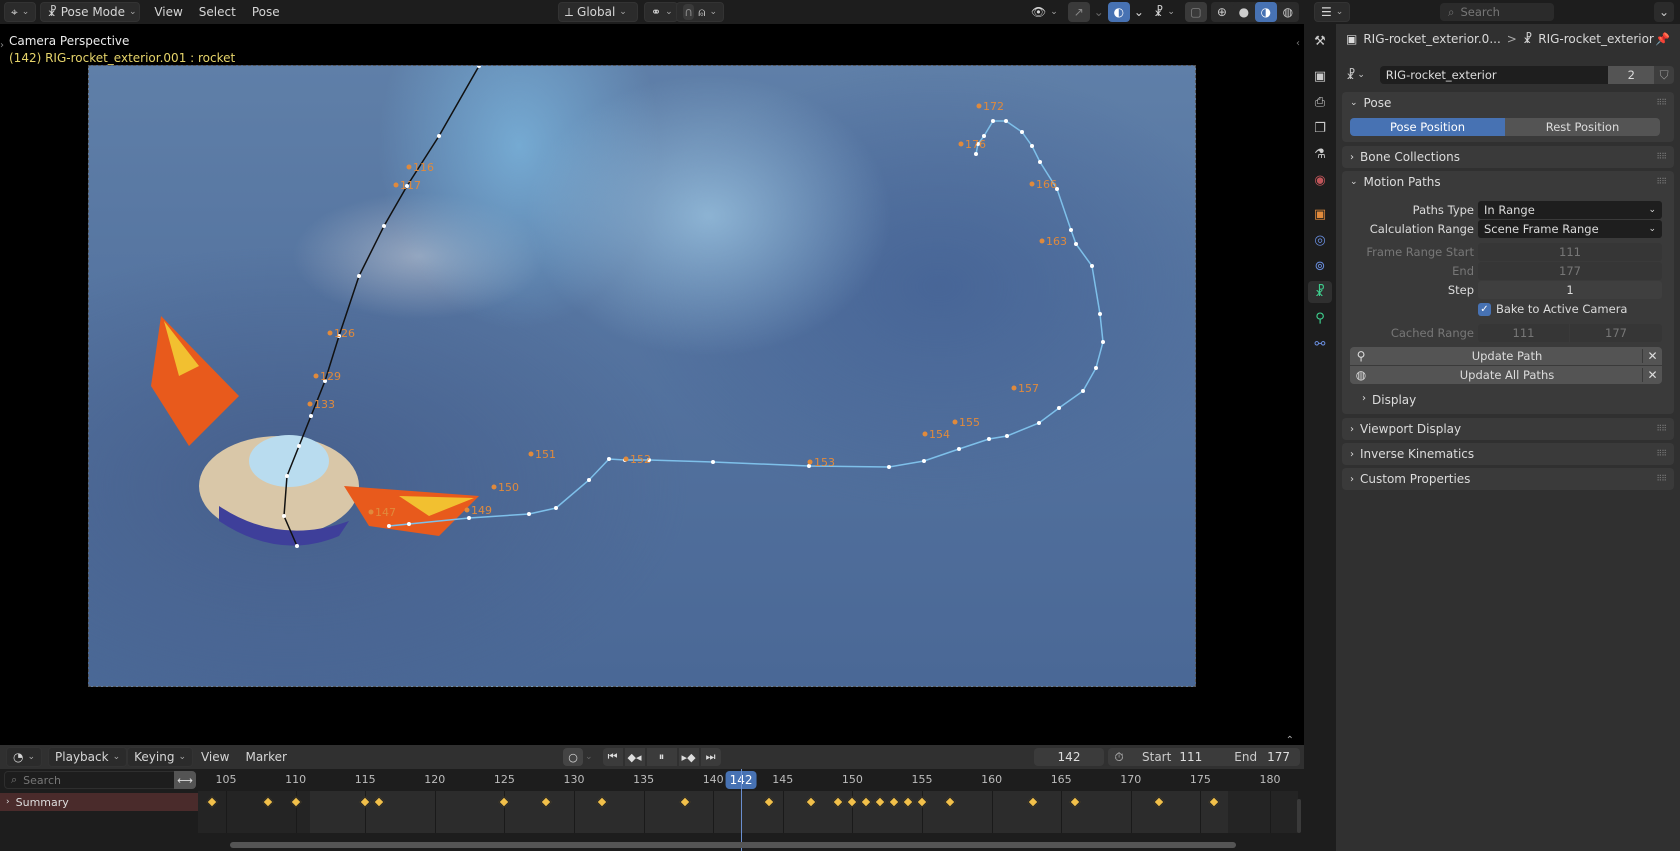 Image resolution: width=1680 pixels, height=851 pixels. I want to click on bake-to-camera-checkbox: ✓ Bake to Active Camera, so click(1552, 309).